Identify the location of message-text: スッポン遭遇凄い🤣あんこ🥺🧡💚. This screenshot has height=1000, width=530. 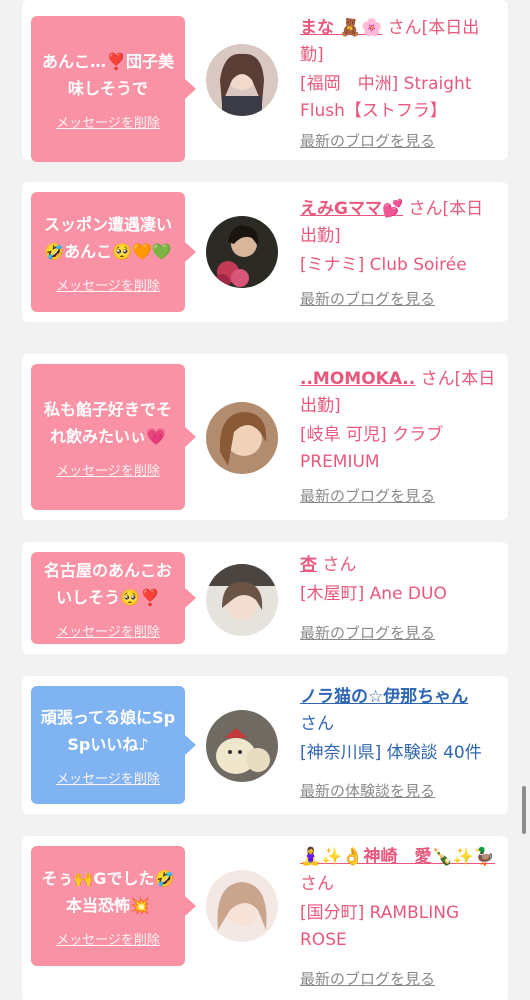
(107, 237).